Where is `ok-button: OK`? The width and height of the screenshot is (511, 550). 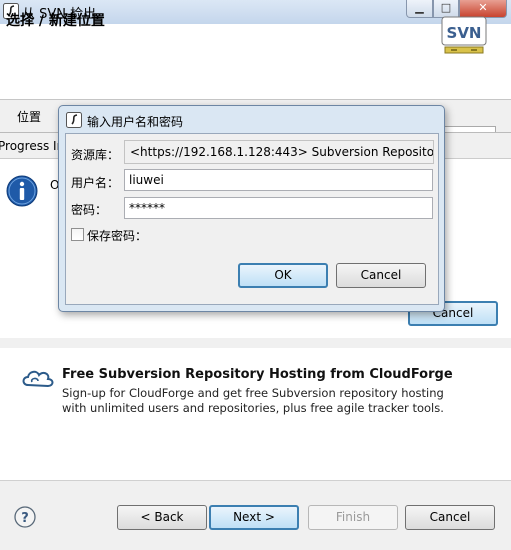 ok-button: OK is located at coordinates (283, 275).